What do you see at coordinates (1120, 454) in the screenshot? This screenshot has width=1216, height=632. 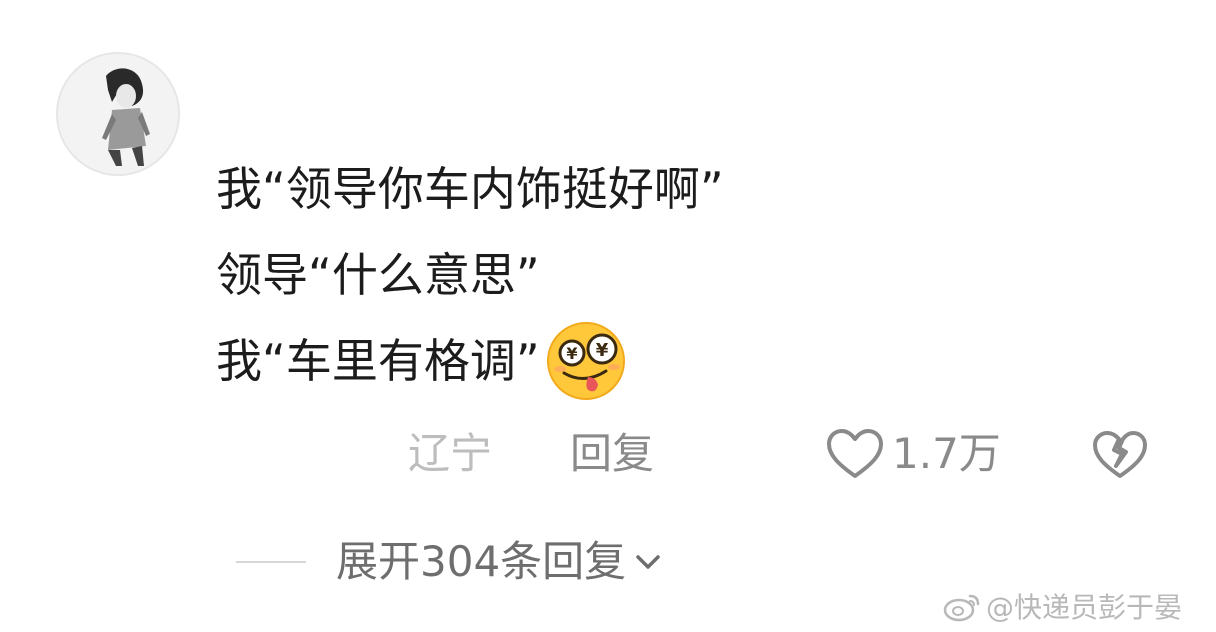 I see `broken-heart-icon` at bounding box center [1120, 454].